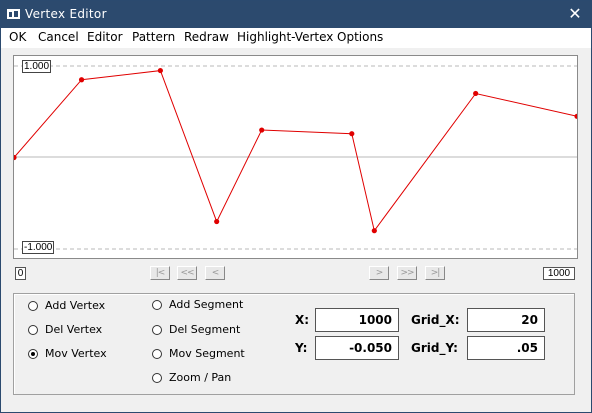 Image resolution: width=592 pixels, height=413 pixels. I want to click on radio-label: Zoom / Pan, so click(200, 377).